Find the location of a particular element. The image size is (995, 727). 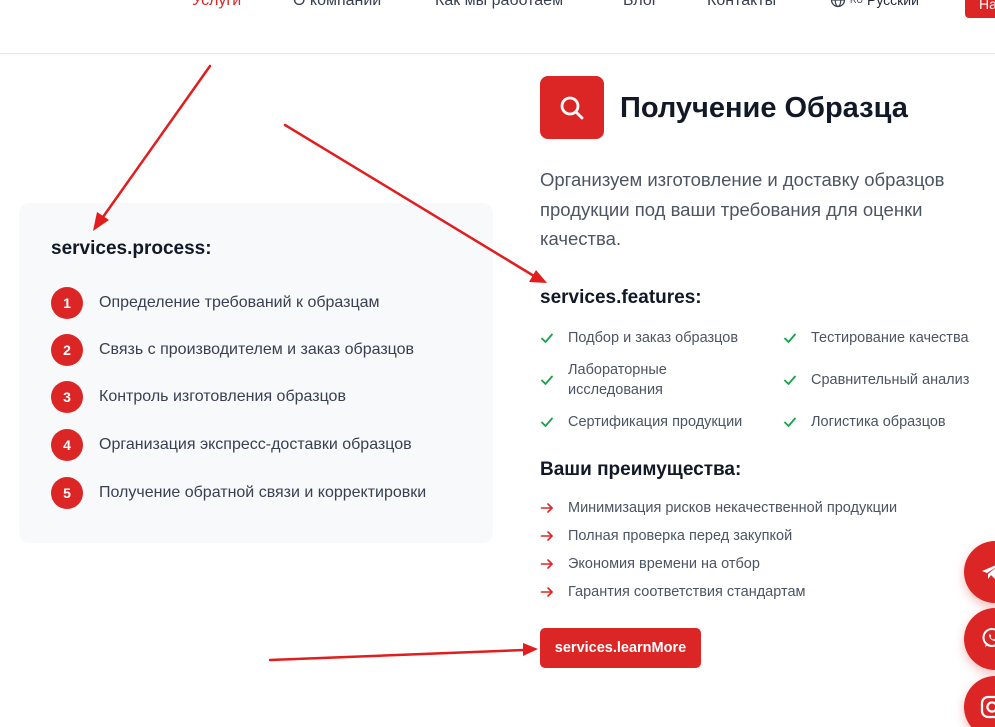

step-text: Определение требований к образцам is located at coordinates (239, 302).